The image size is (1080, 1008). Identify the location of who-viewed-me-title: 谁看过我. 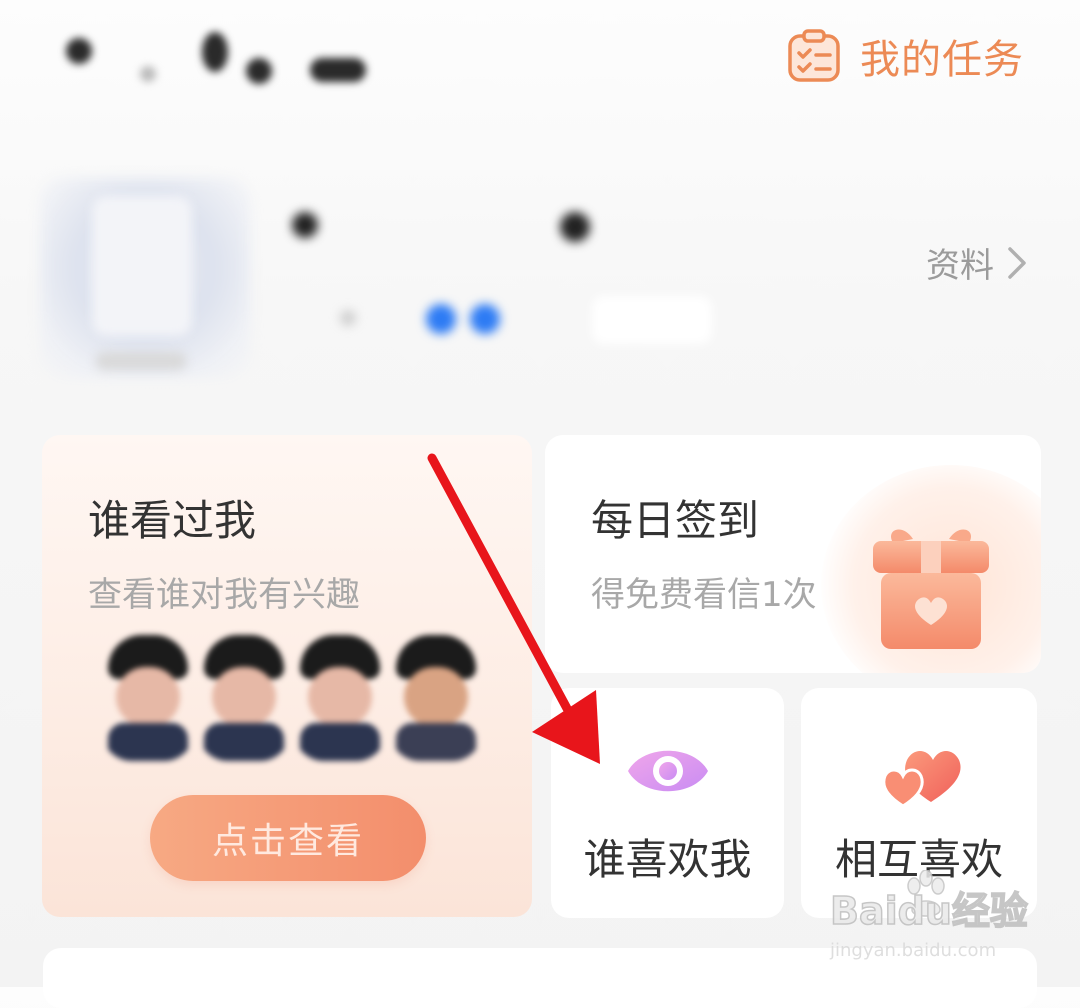
(172, 520).